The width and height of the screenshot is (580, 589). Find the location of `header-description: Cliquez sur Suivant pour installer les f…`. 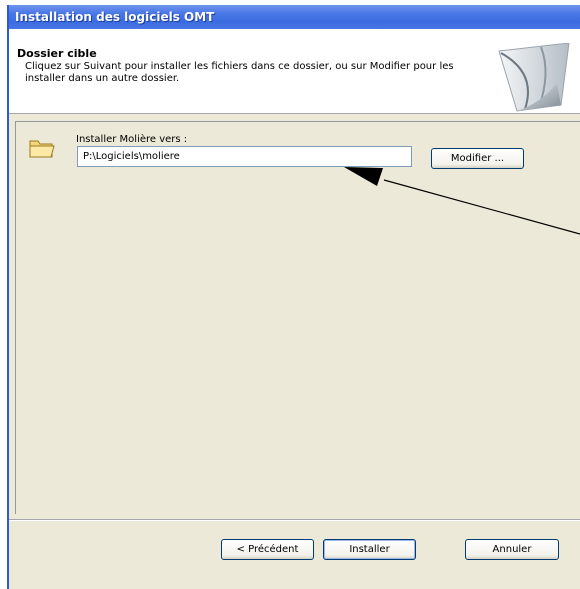

header-description: Cliquez sur Suivant pour installer les f… is located at coordinates (239, 72).